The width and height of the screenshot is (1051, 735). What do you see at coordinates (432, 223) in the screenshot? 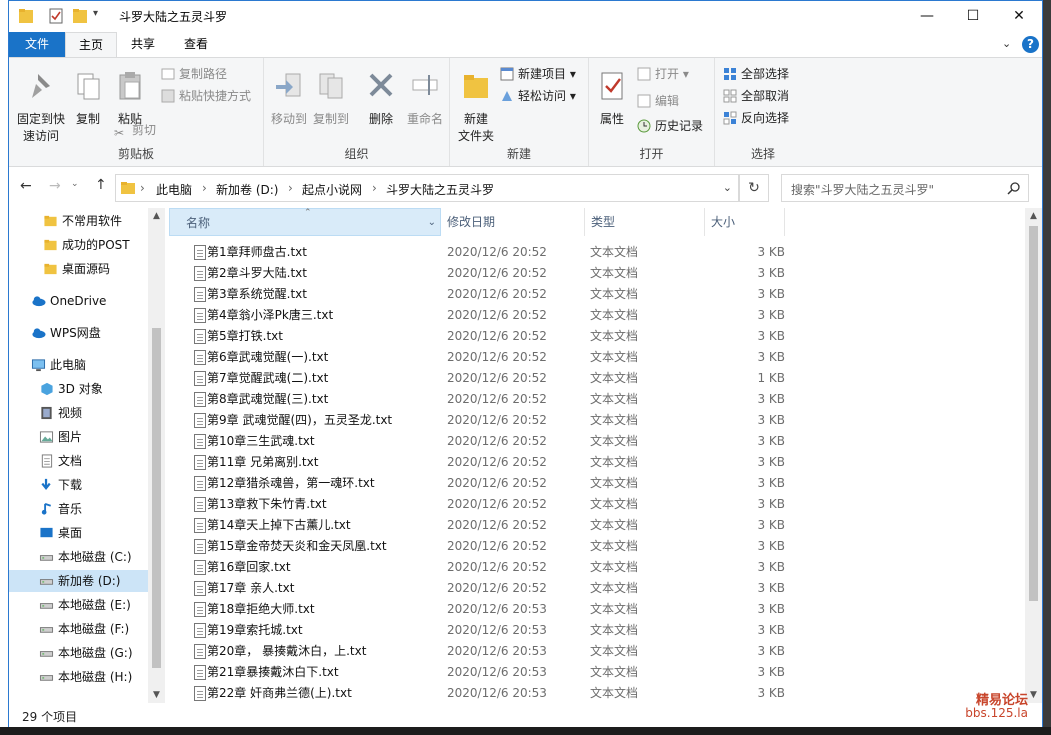
I see `column-filter-icon: ⌄` at bounding box center [432, 223].